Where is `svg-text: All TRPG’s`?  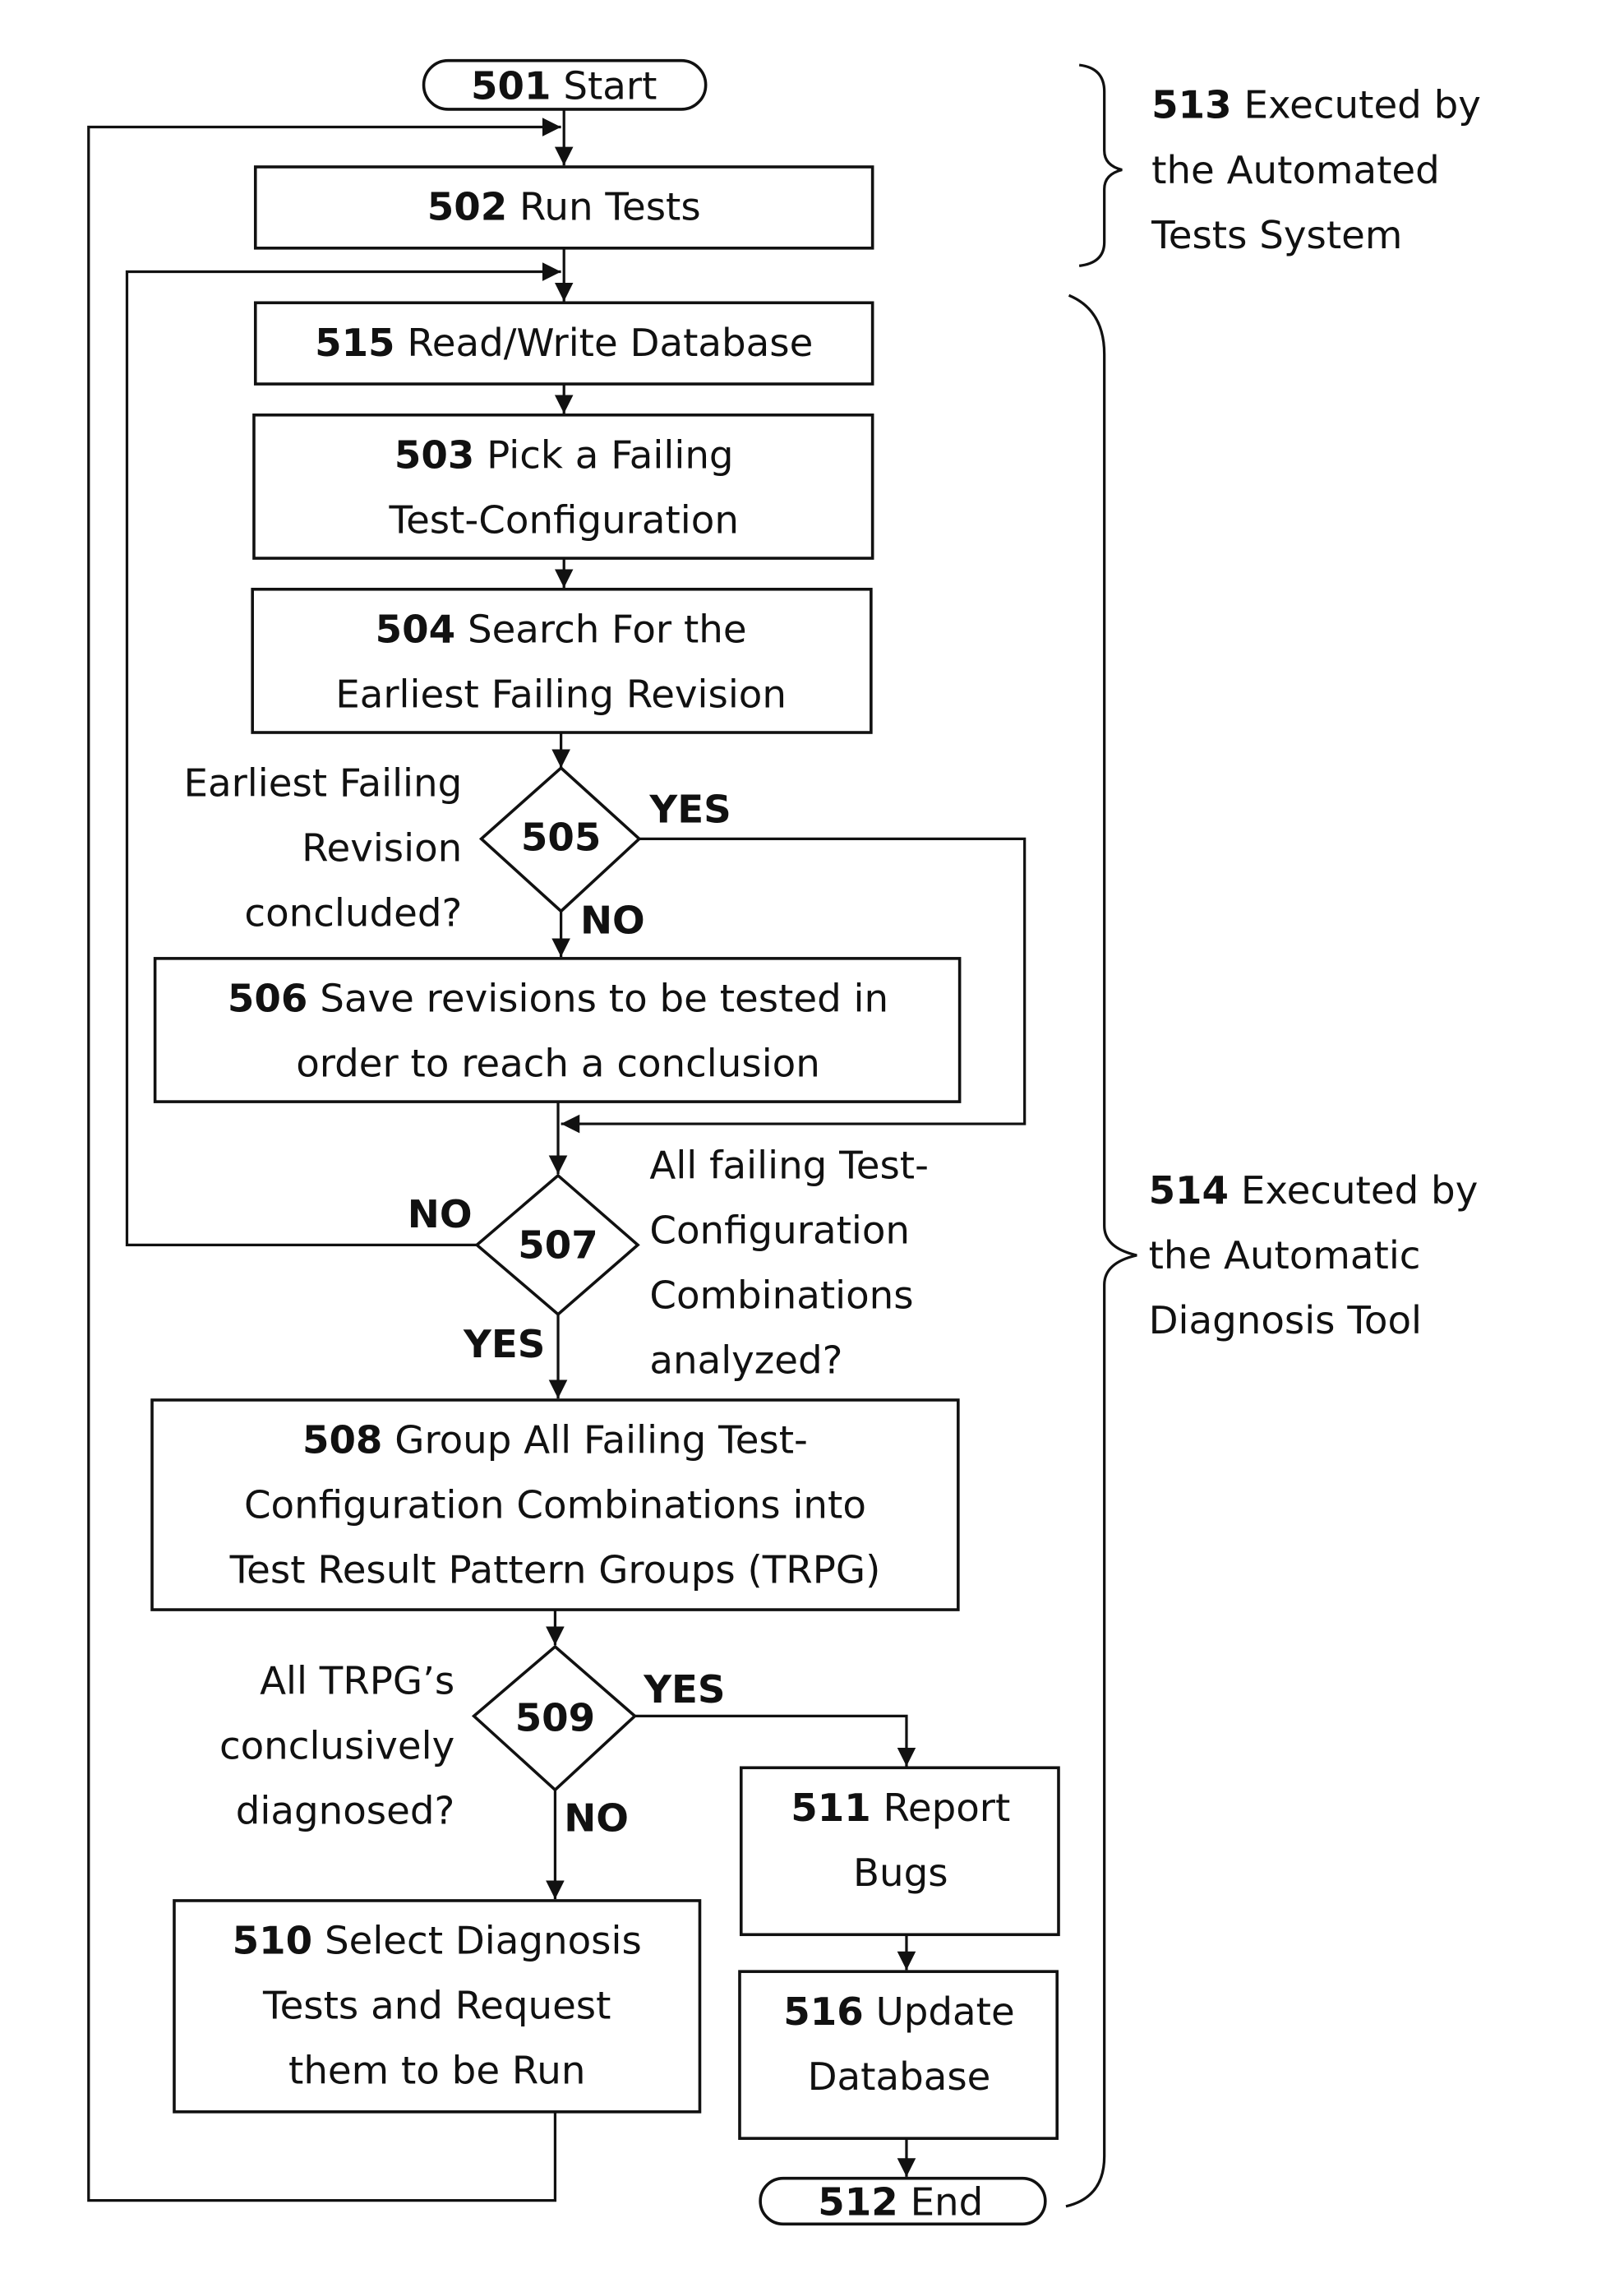 svg-text: All TRPG’s is located at coordinates (357, 1681).